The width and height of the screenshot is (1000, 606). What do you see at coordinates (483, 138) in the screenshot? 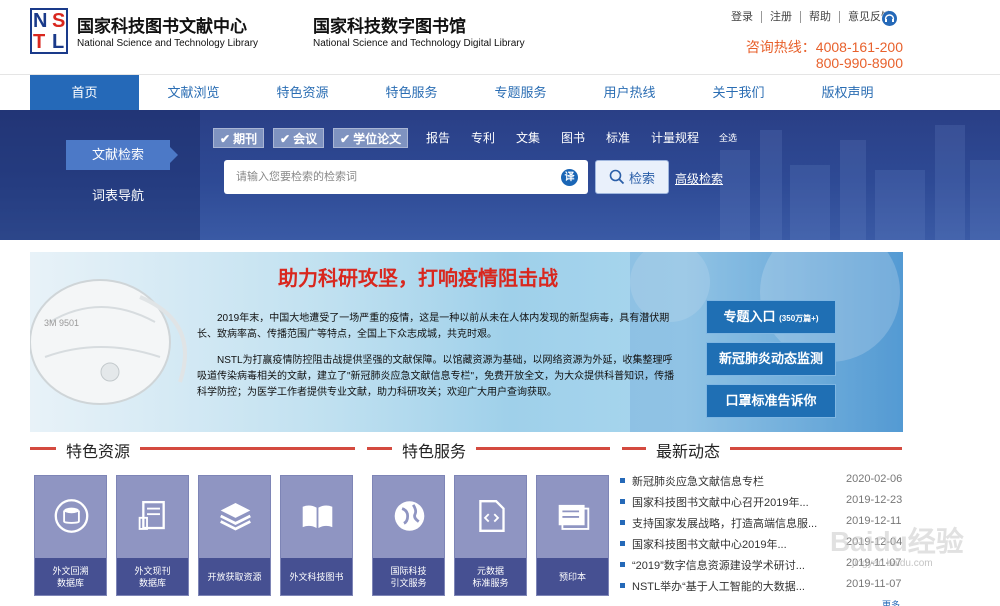
I see `category-patent: 专利` at bounding box center [483, 138].